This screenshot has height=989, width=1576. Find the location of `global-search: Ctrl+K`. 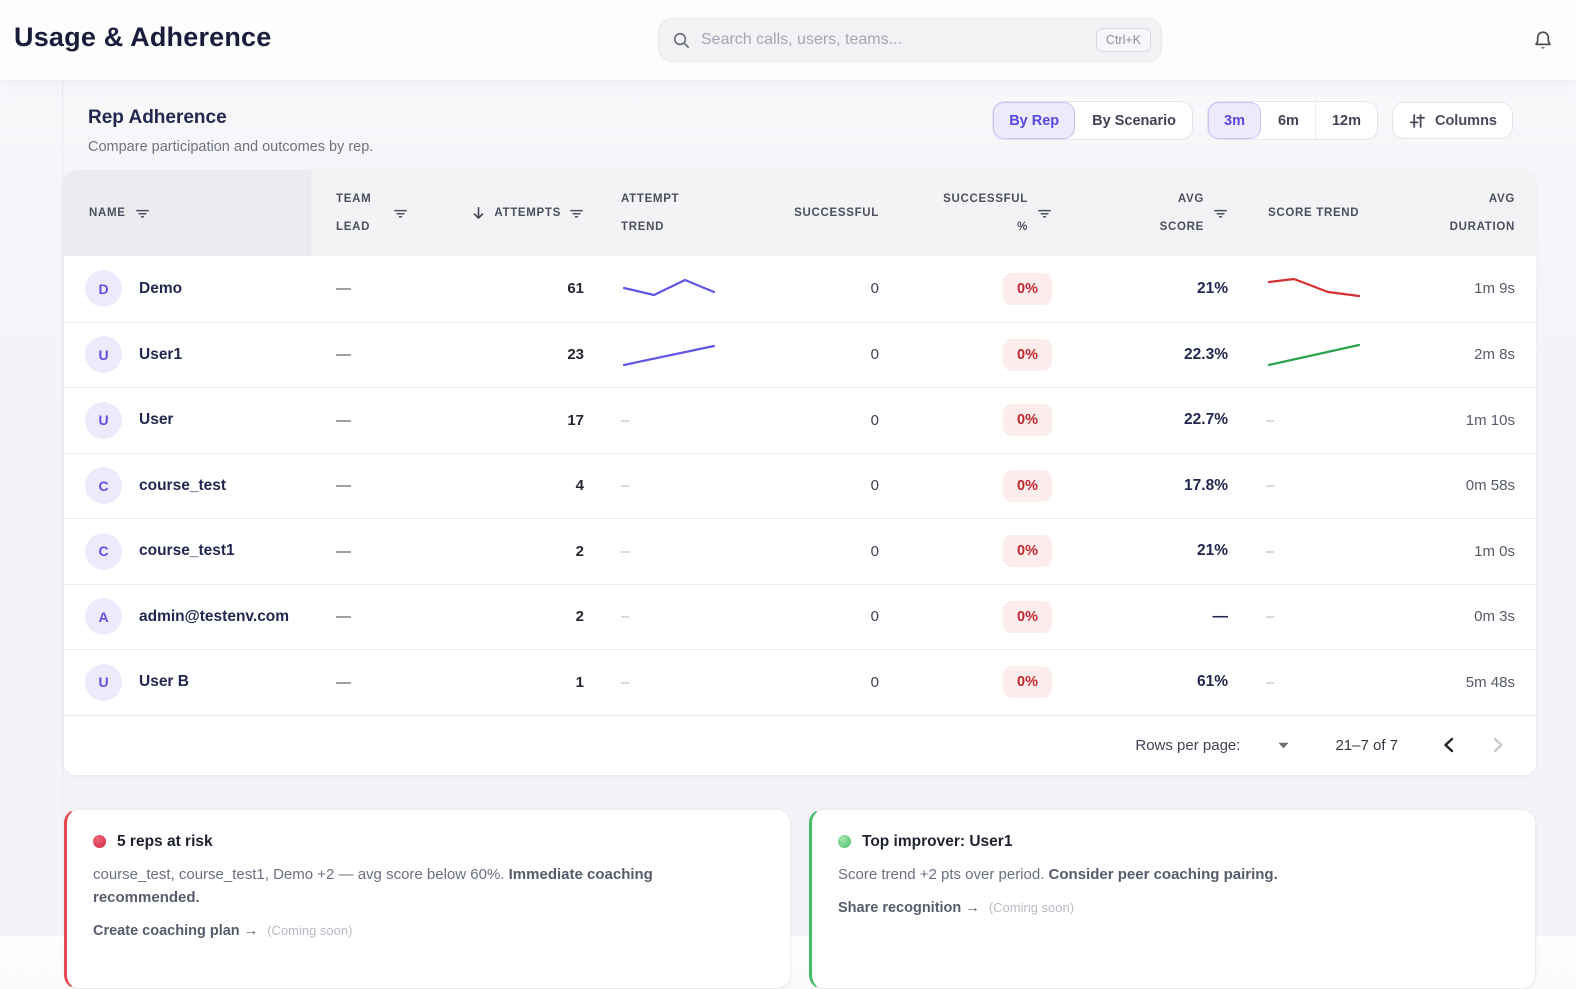

global-search: Ctrl+K is located at coordinates (910, 40).